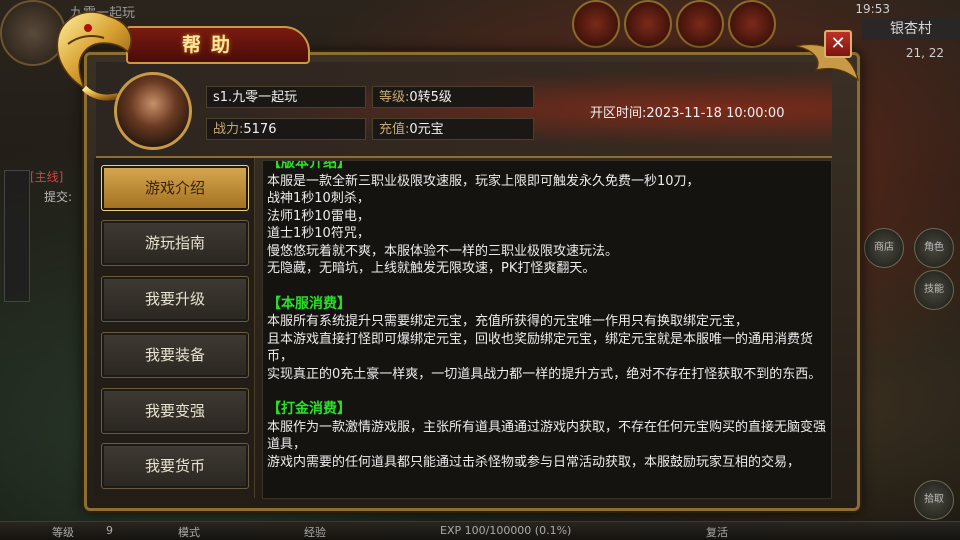 The width and height of the screenshot is (960, 540). What do you see at coordinates (47, 177) in the screenshot?
I see `quest-tag: [主线]` at bounding box center [47, 177].